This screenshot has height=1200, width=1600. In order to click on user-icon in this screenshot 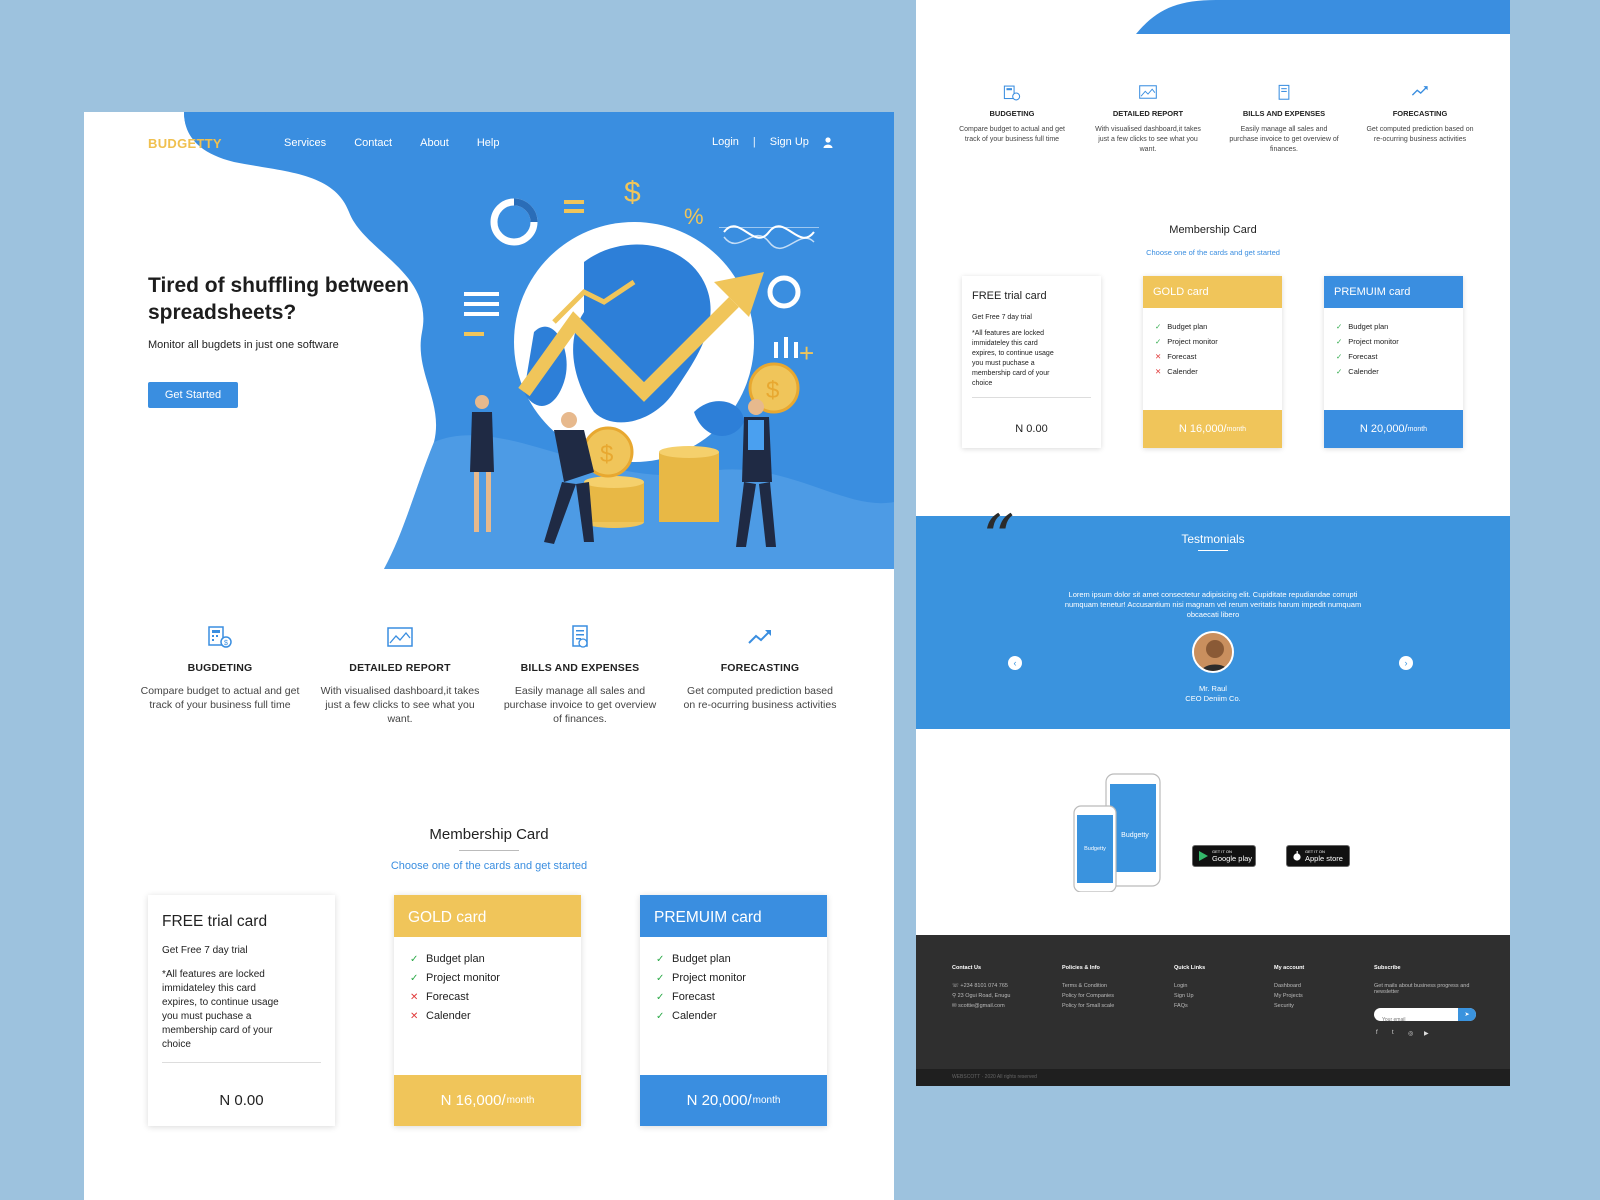, I will do `click(828, 142)`.